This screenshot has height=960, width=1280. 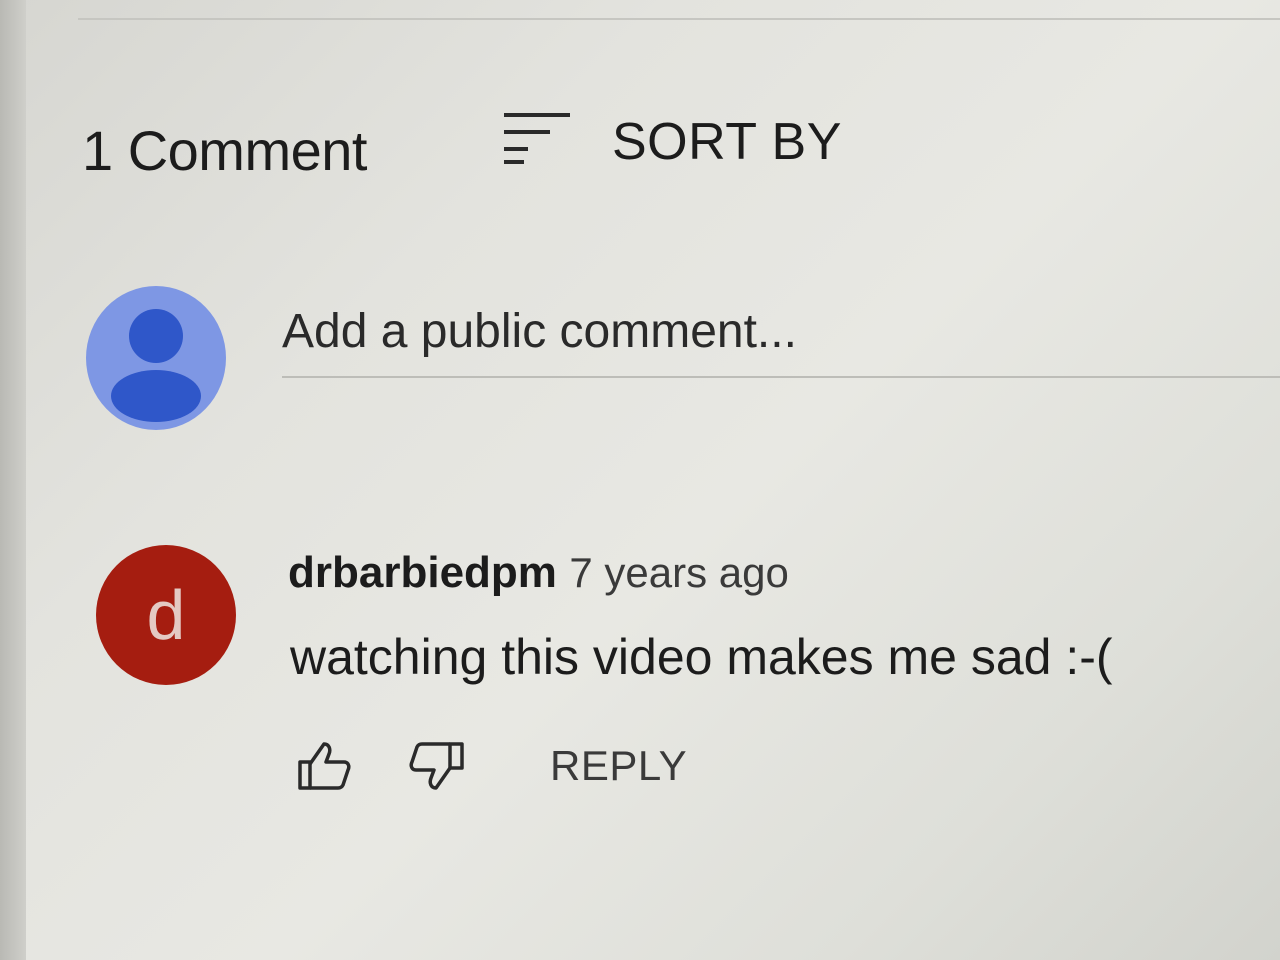 I want to click on reply-button: REPLY, so click(x=618, y=766).